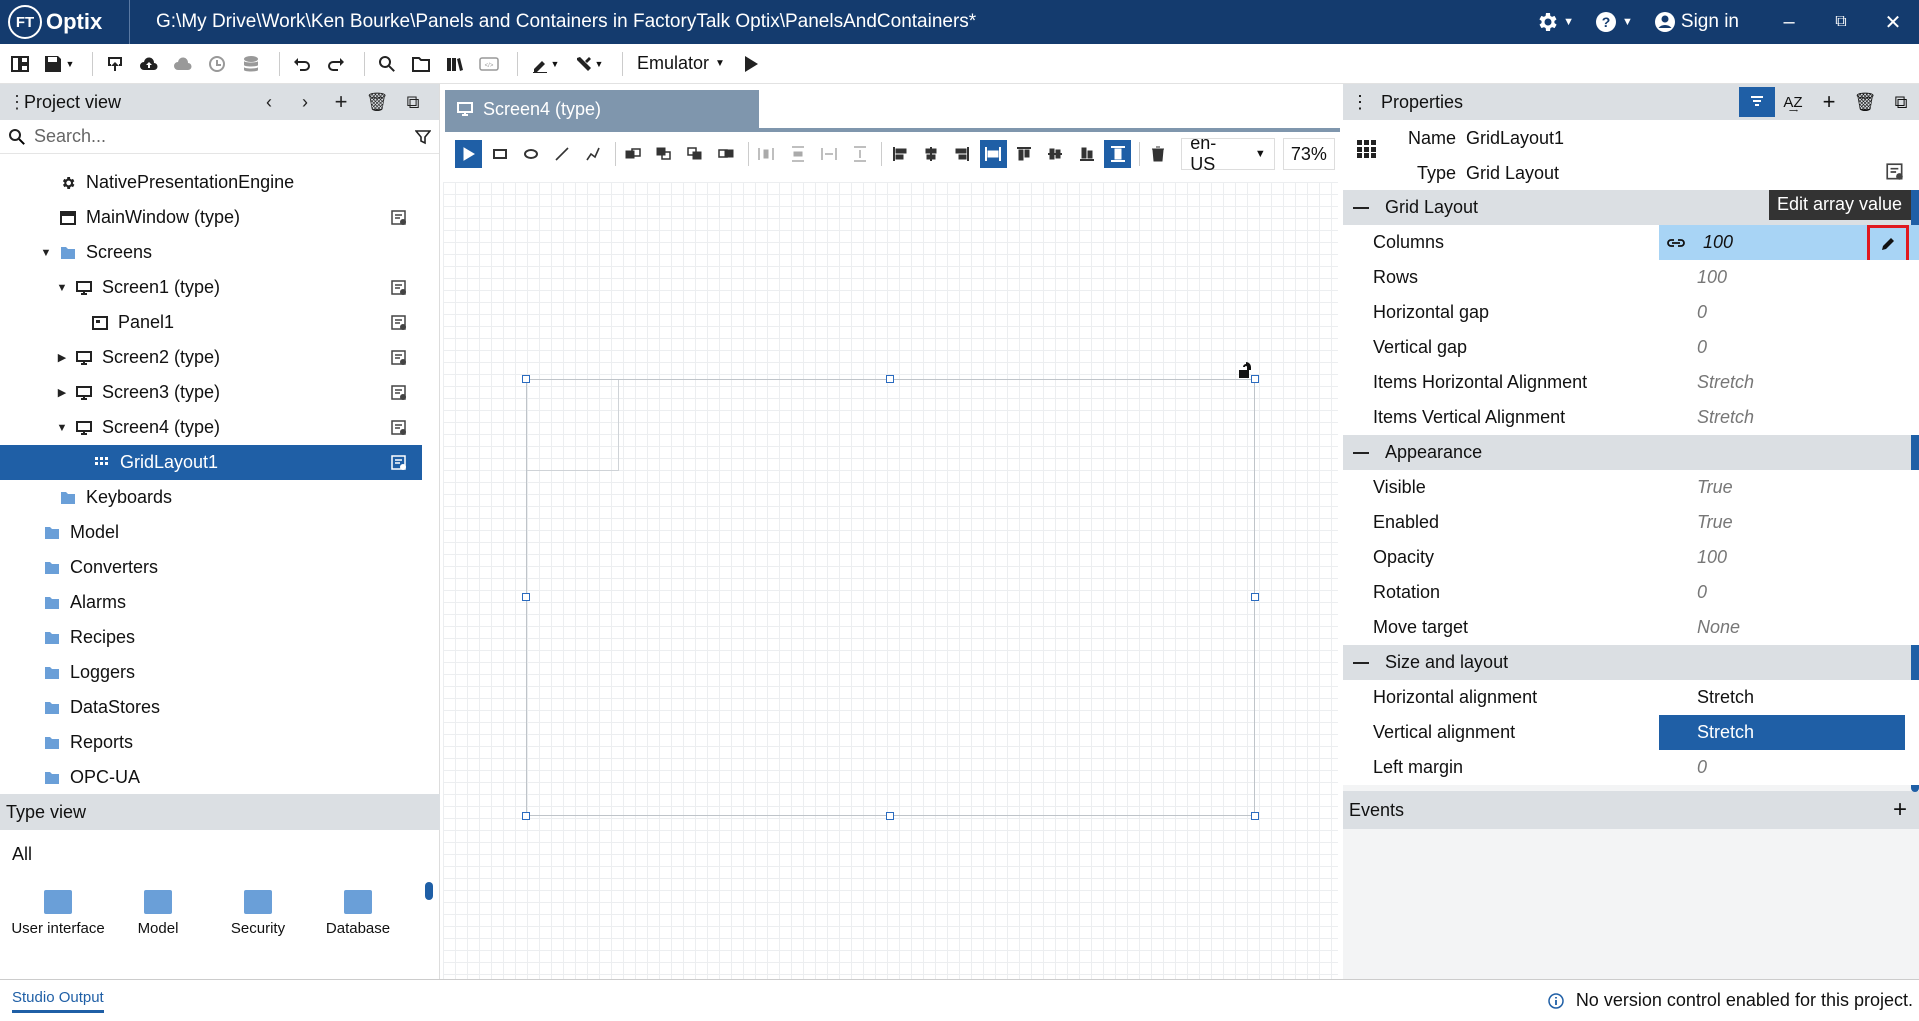 The width and height of the screenshot is (1919, 1021). I want to click on space-v-button, so click(859, 154).